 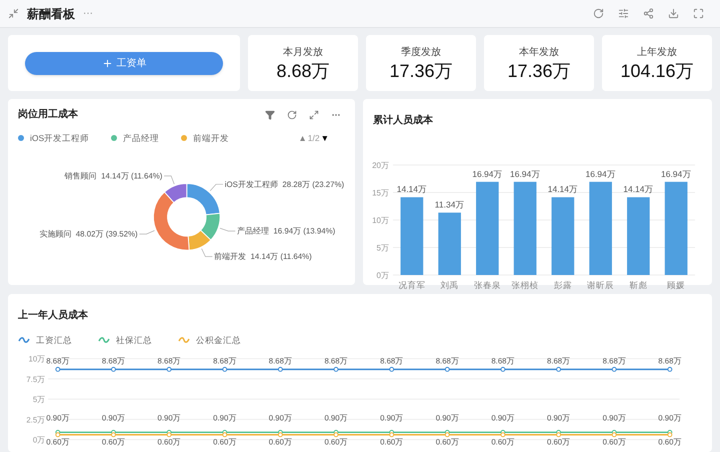 I want to click on page-indicator: 1/2, so click(x=314, y=138).